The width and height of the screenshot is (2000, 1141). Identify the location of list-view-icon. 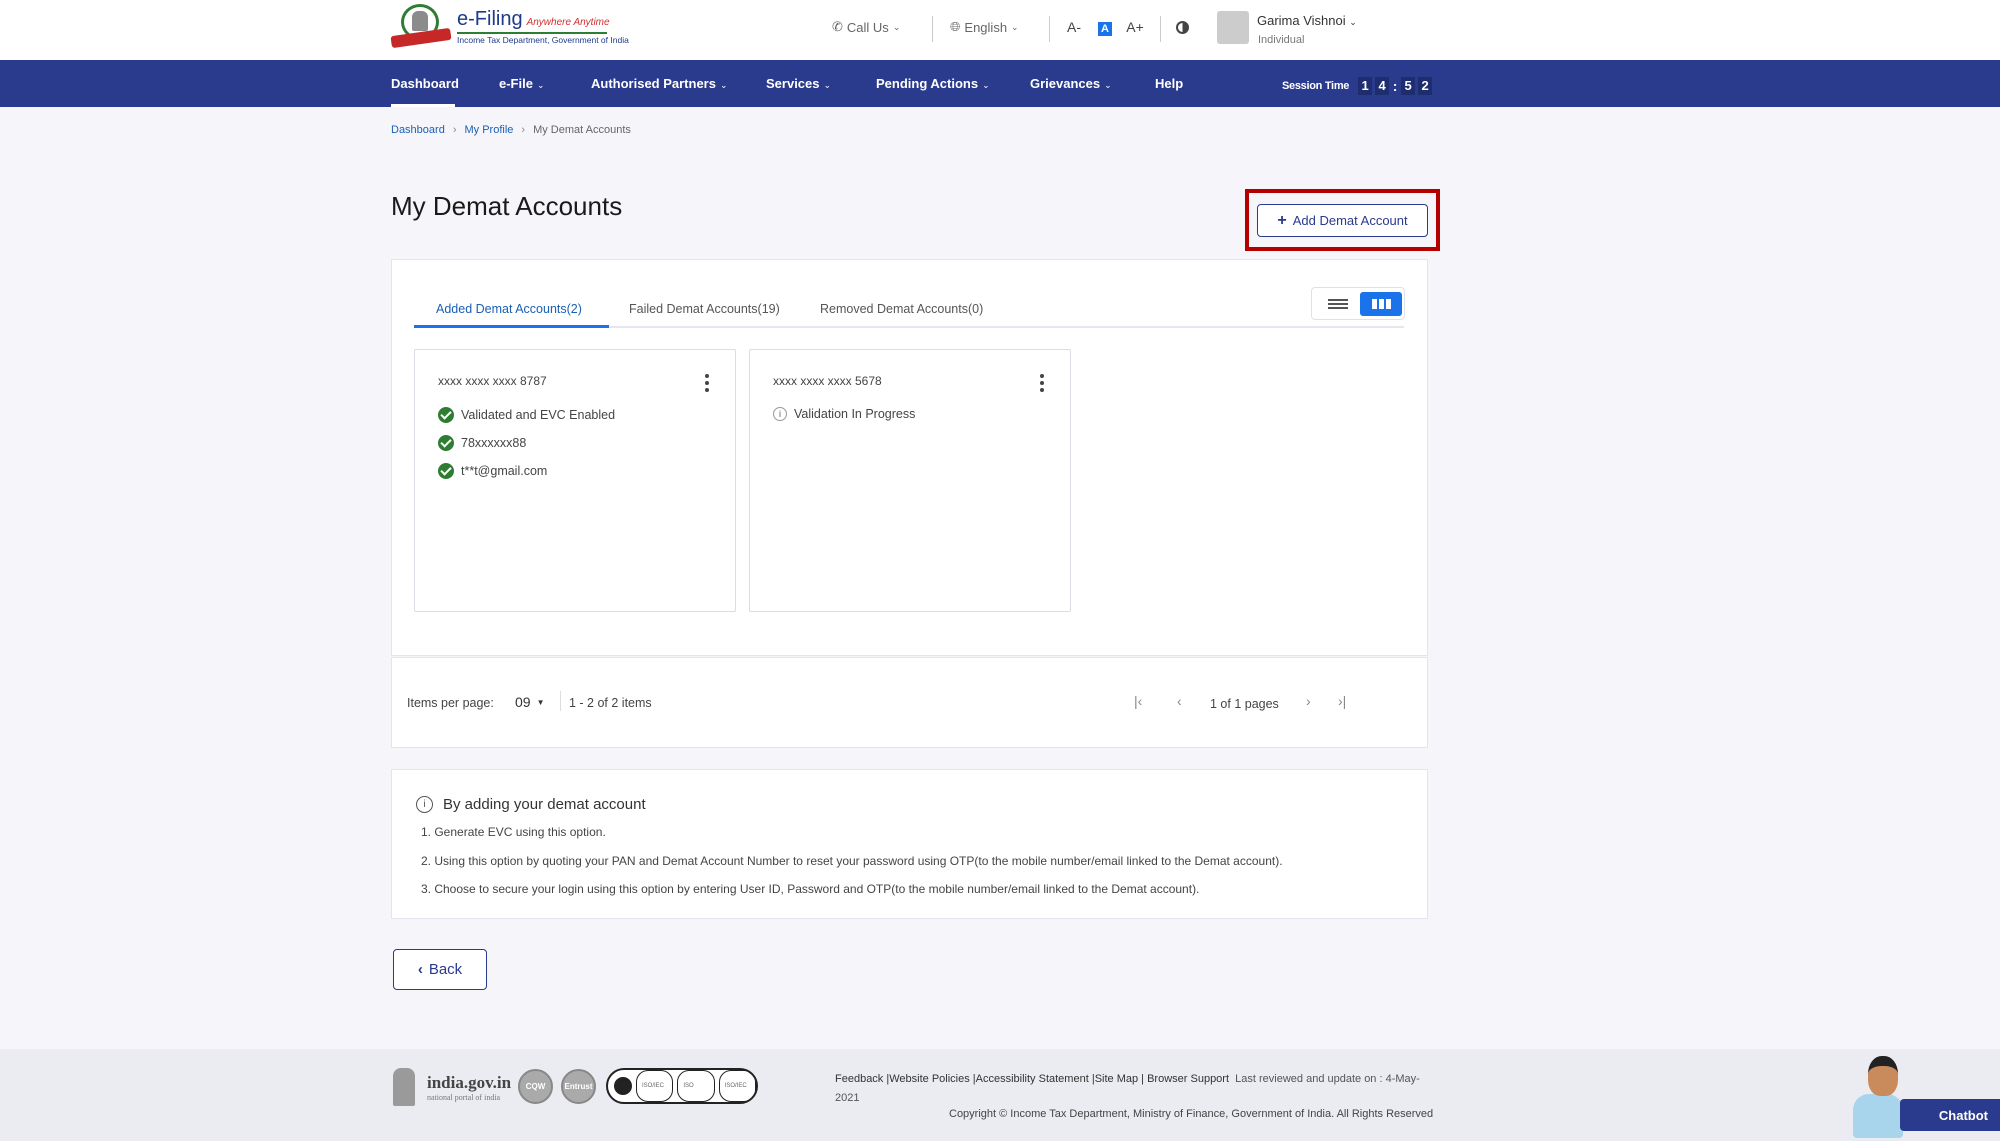
(1338, 304).